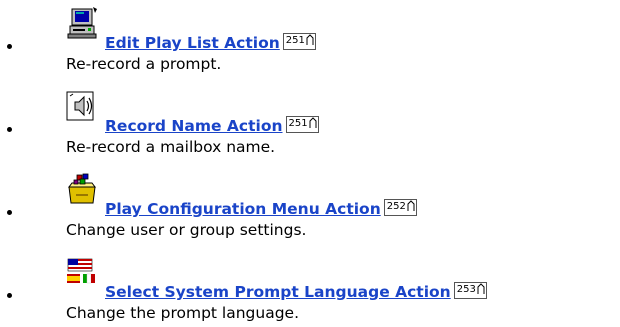 The height and width of the screenshot is (327, 620). What do you see at coordinates (470, 290) in the screenshot?
I see `page-reference: 253` at bounding box center [470, 290].